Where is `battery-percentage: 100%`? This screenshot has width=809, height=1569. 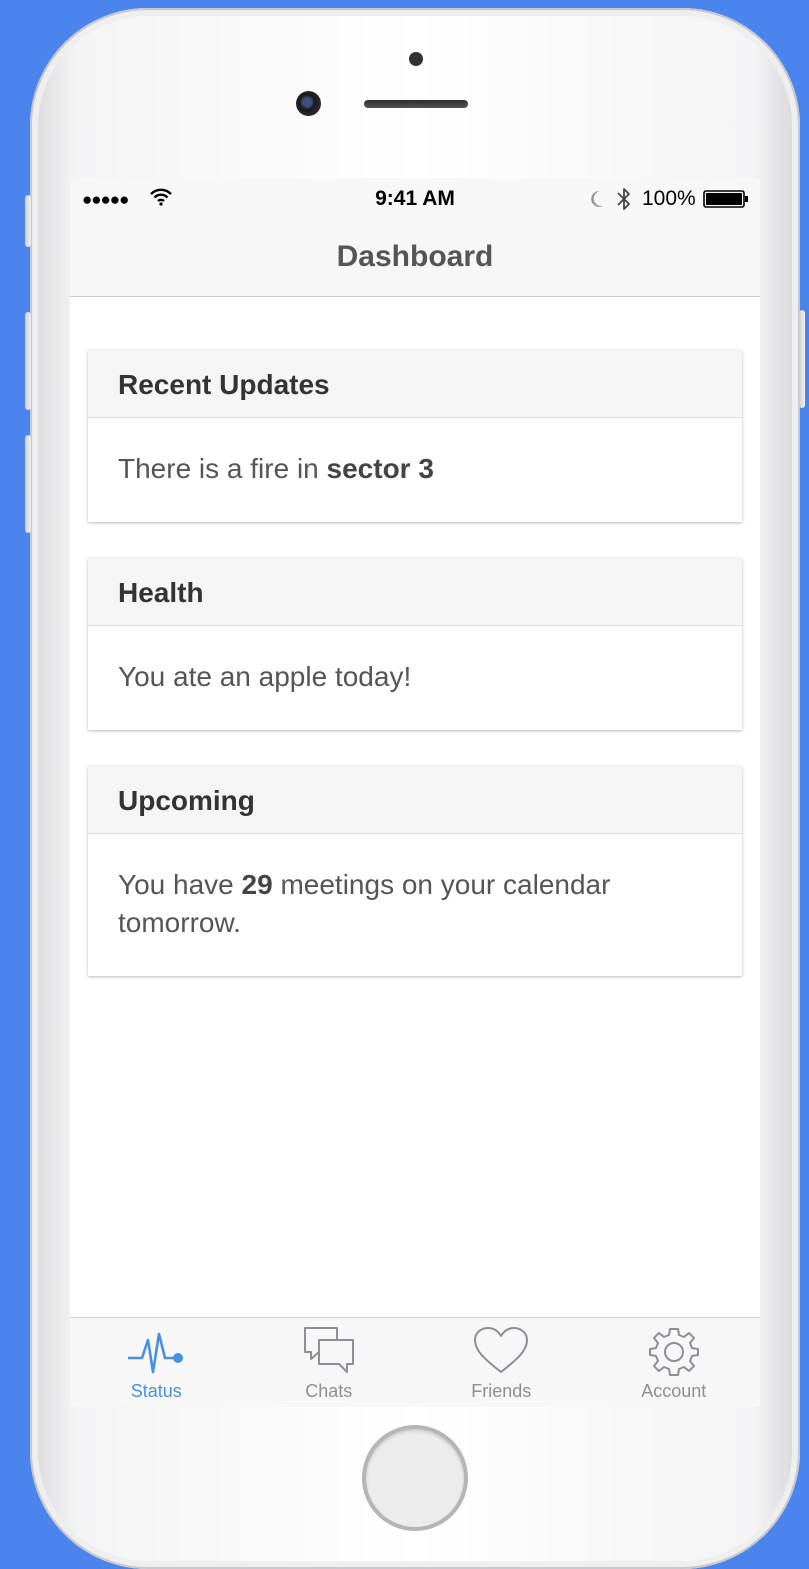 battery-percentage: 100% is located at coordinates (669, 198).